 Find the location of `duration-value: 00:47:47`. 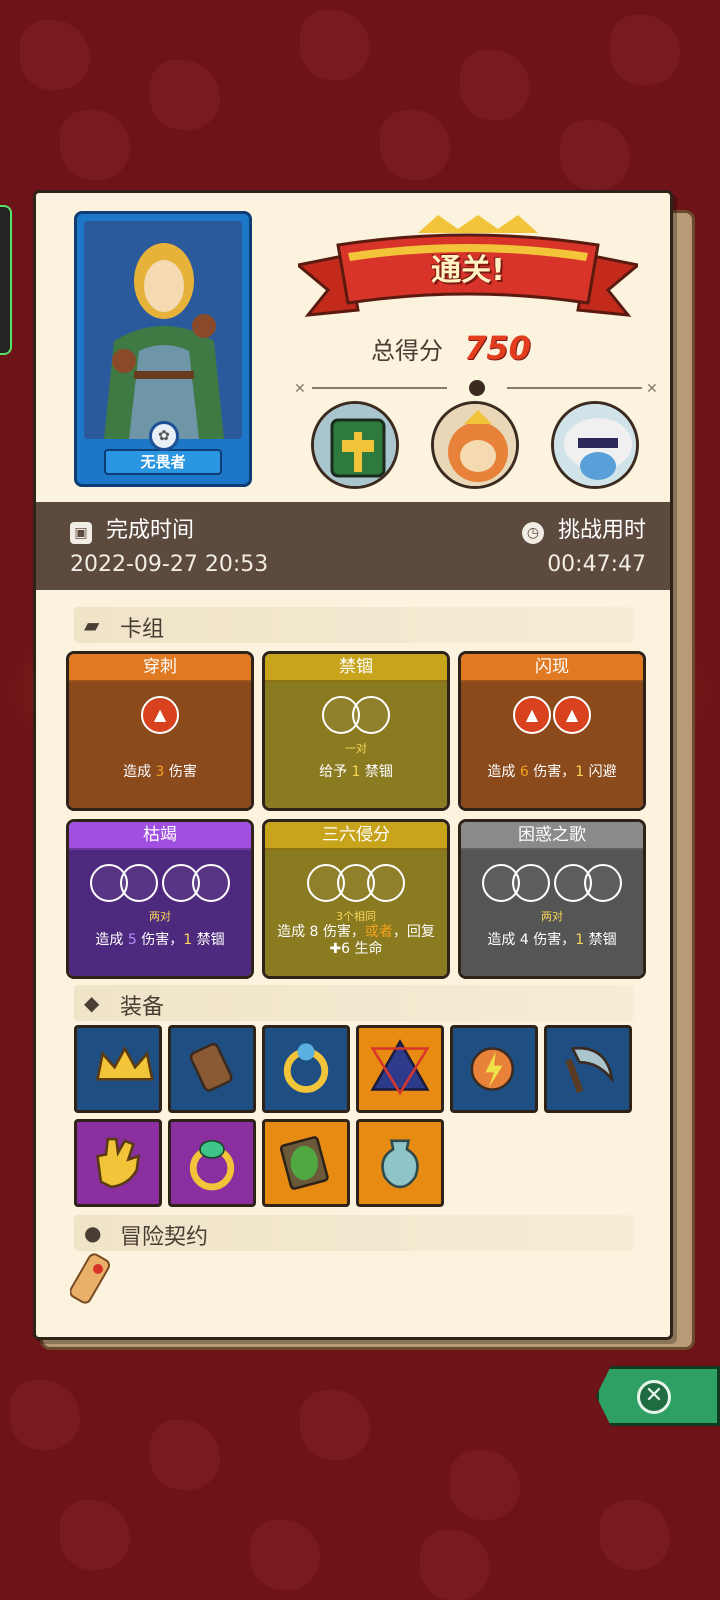

duration-value: 00:47:47 is located at coordinates (596, 564).